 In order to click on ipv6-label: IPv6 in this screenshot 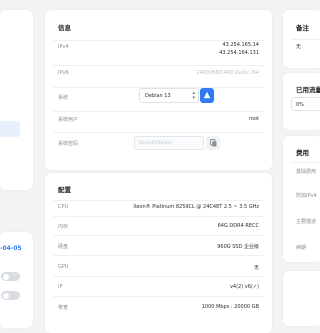, I will do `click(63, 73)`.